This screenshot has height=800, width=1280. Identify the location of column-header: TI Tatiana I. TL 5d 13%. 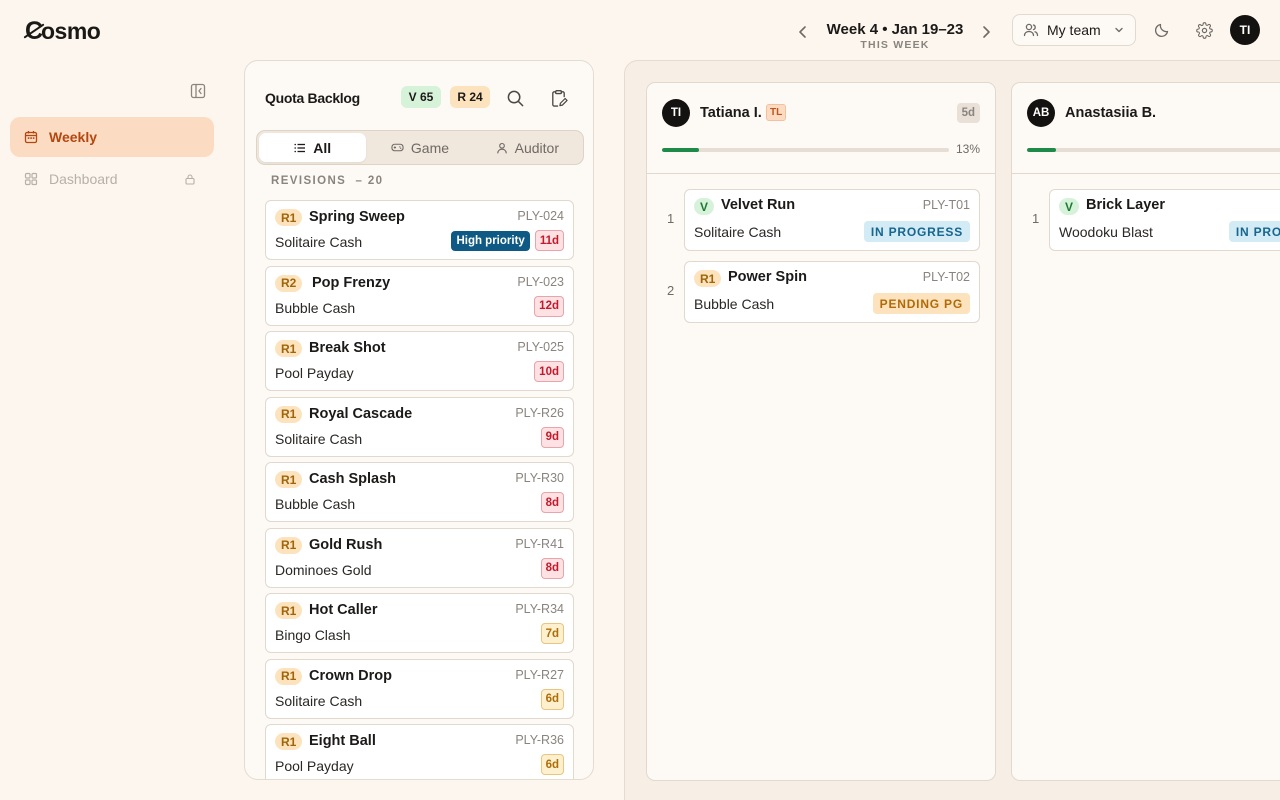
(821, 128).